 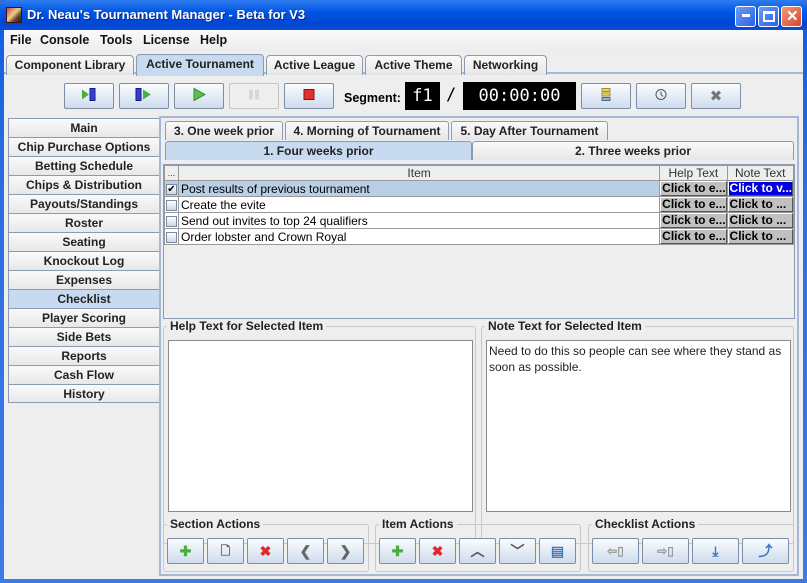 I want to click on levels-button, so click(x=606, y=96).